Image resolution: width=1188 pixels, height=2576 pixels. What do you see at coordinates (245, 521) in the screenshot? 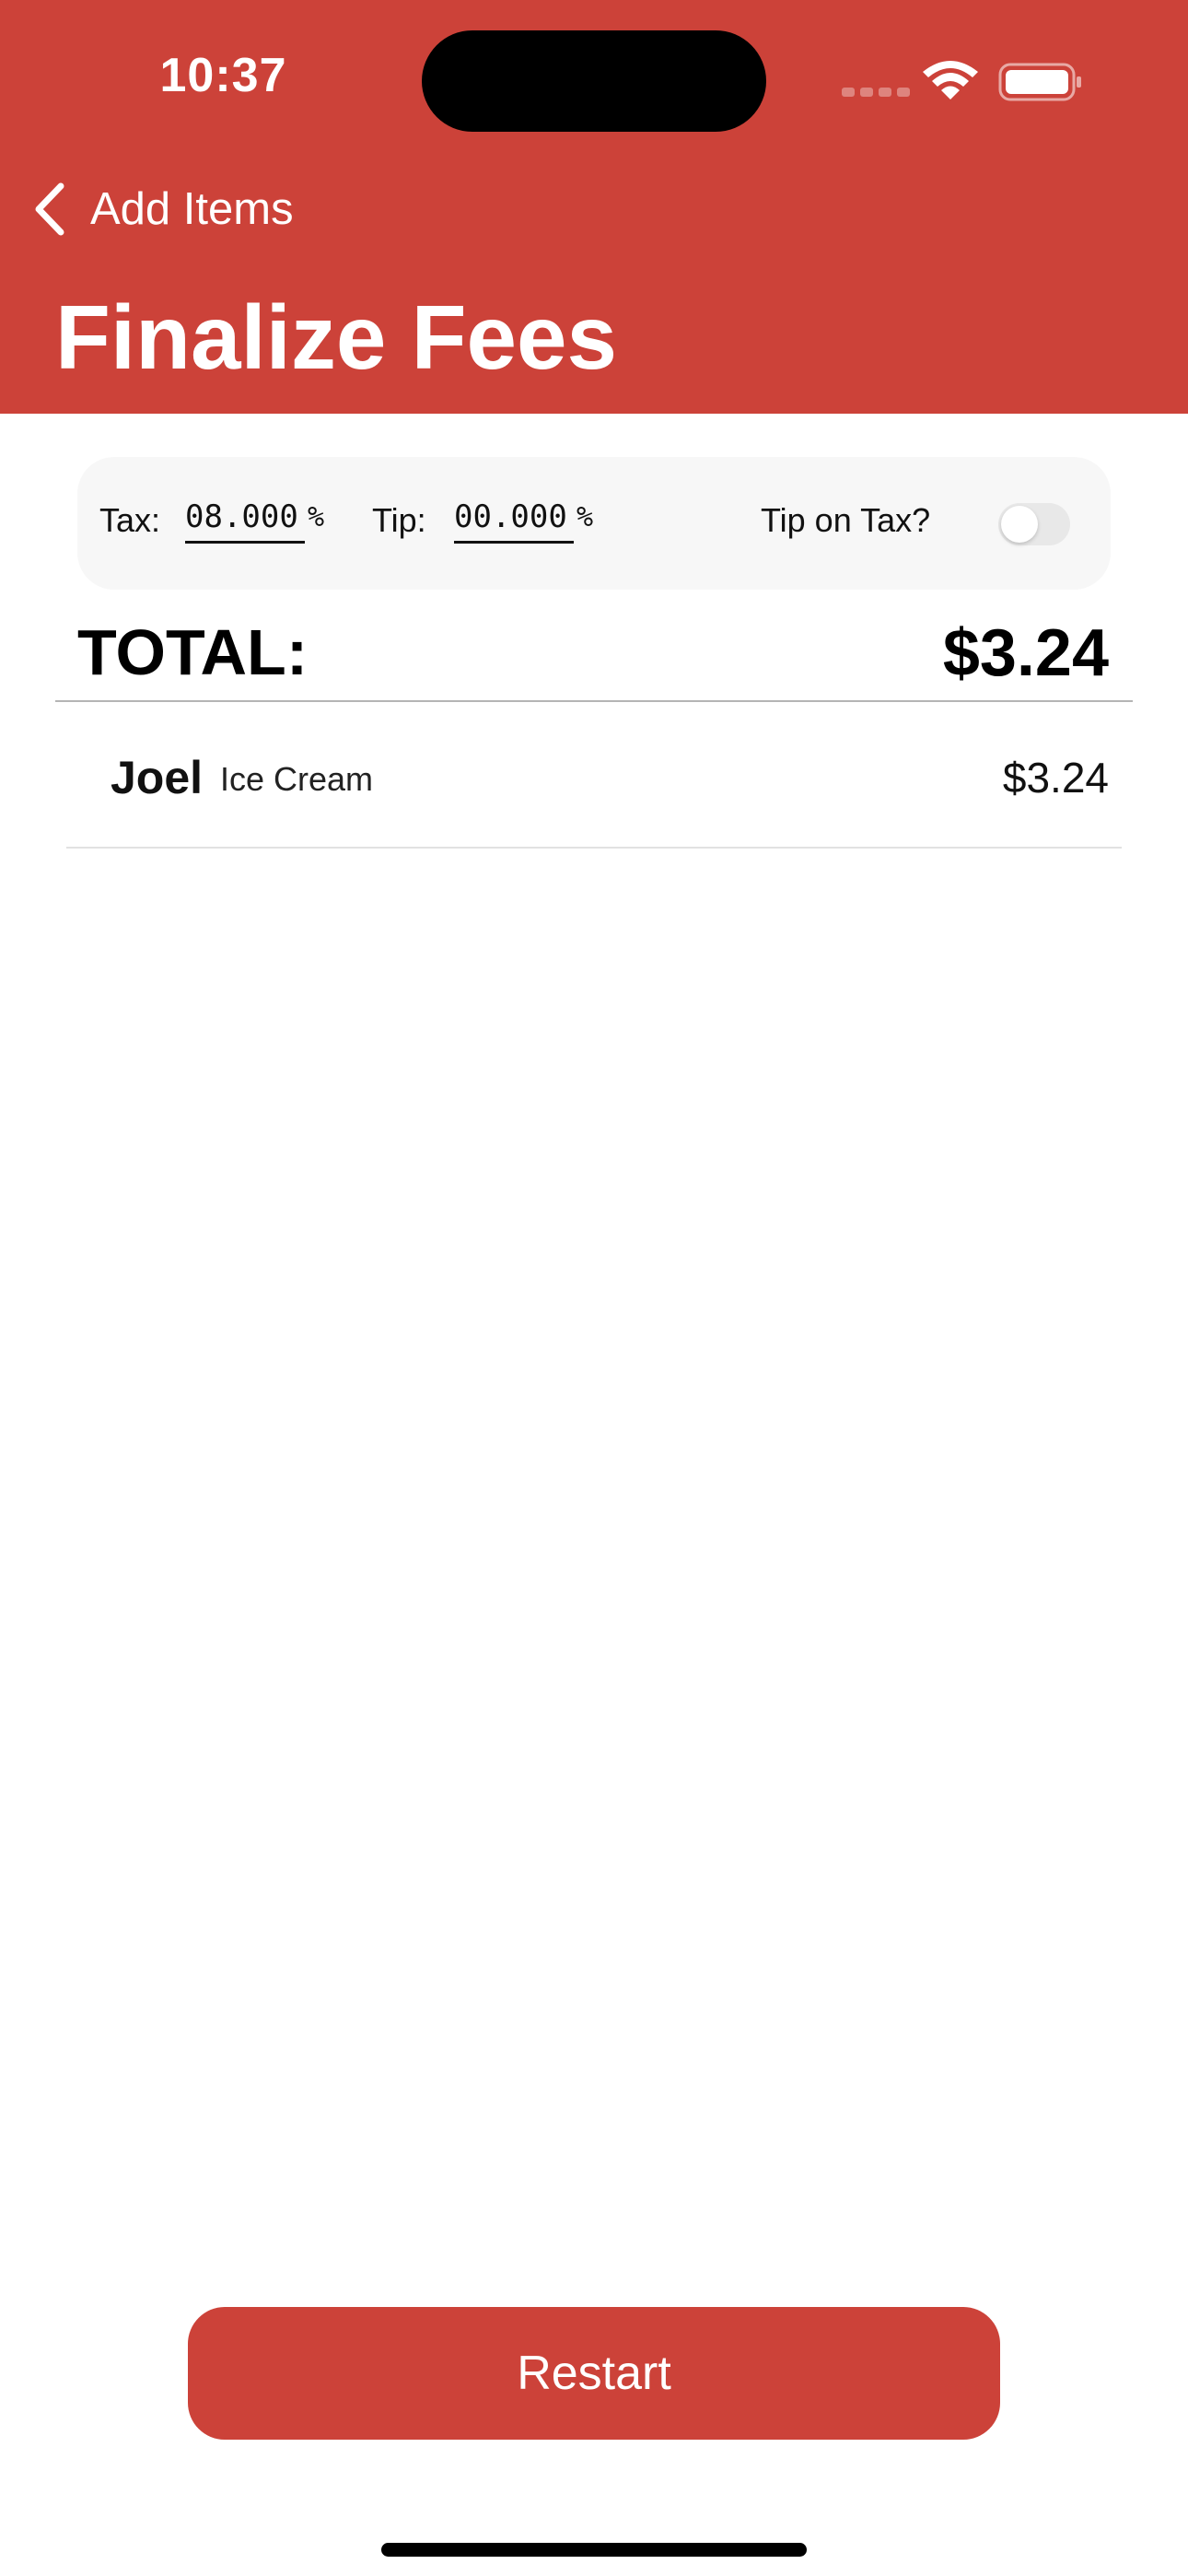
I see `tax-input` at bounding box center [245, 521].